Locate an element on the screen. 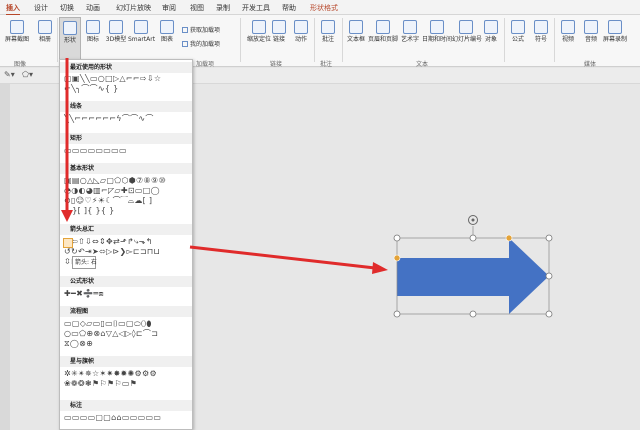 This screenshot has height=430, width=640. rotate-handle-icon is located at coordinates (473, 220).